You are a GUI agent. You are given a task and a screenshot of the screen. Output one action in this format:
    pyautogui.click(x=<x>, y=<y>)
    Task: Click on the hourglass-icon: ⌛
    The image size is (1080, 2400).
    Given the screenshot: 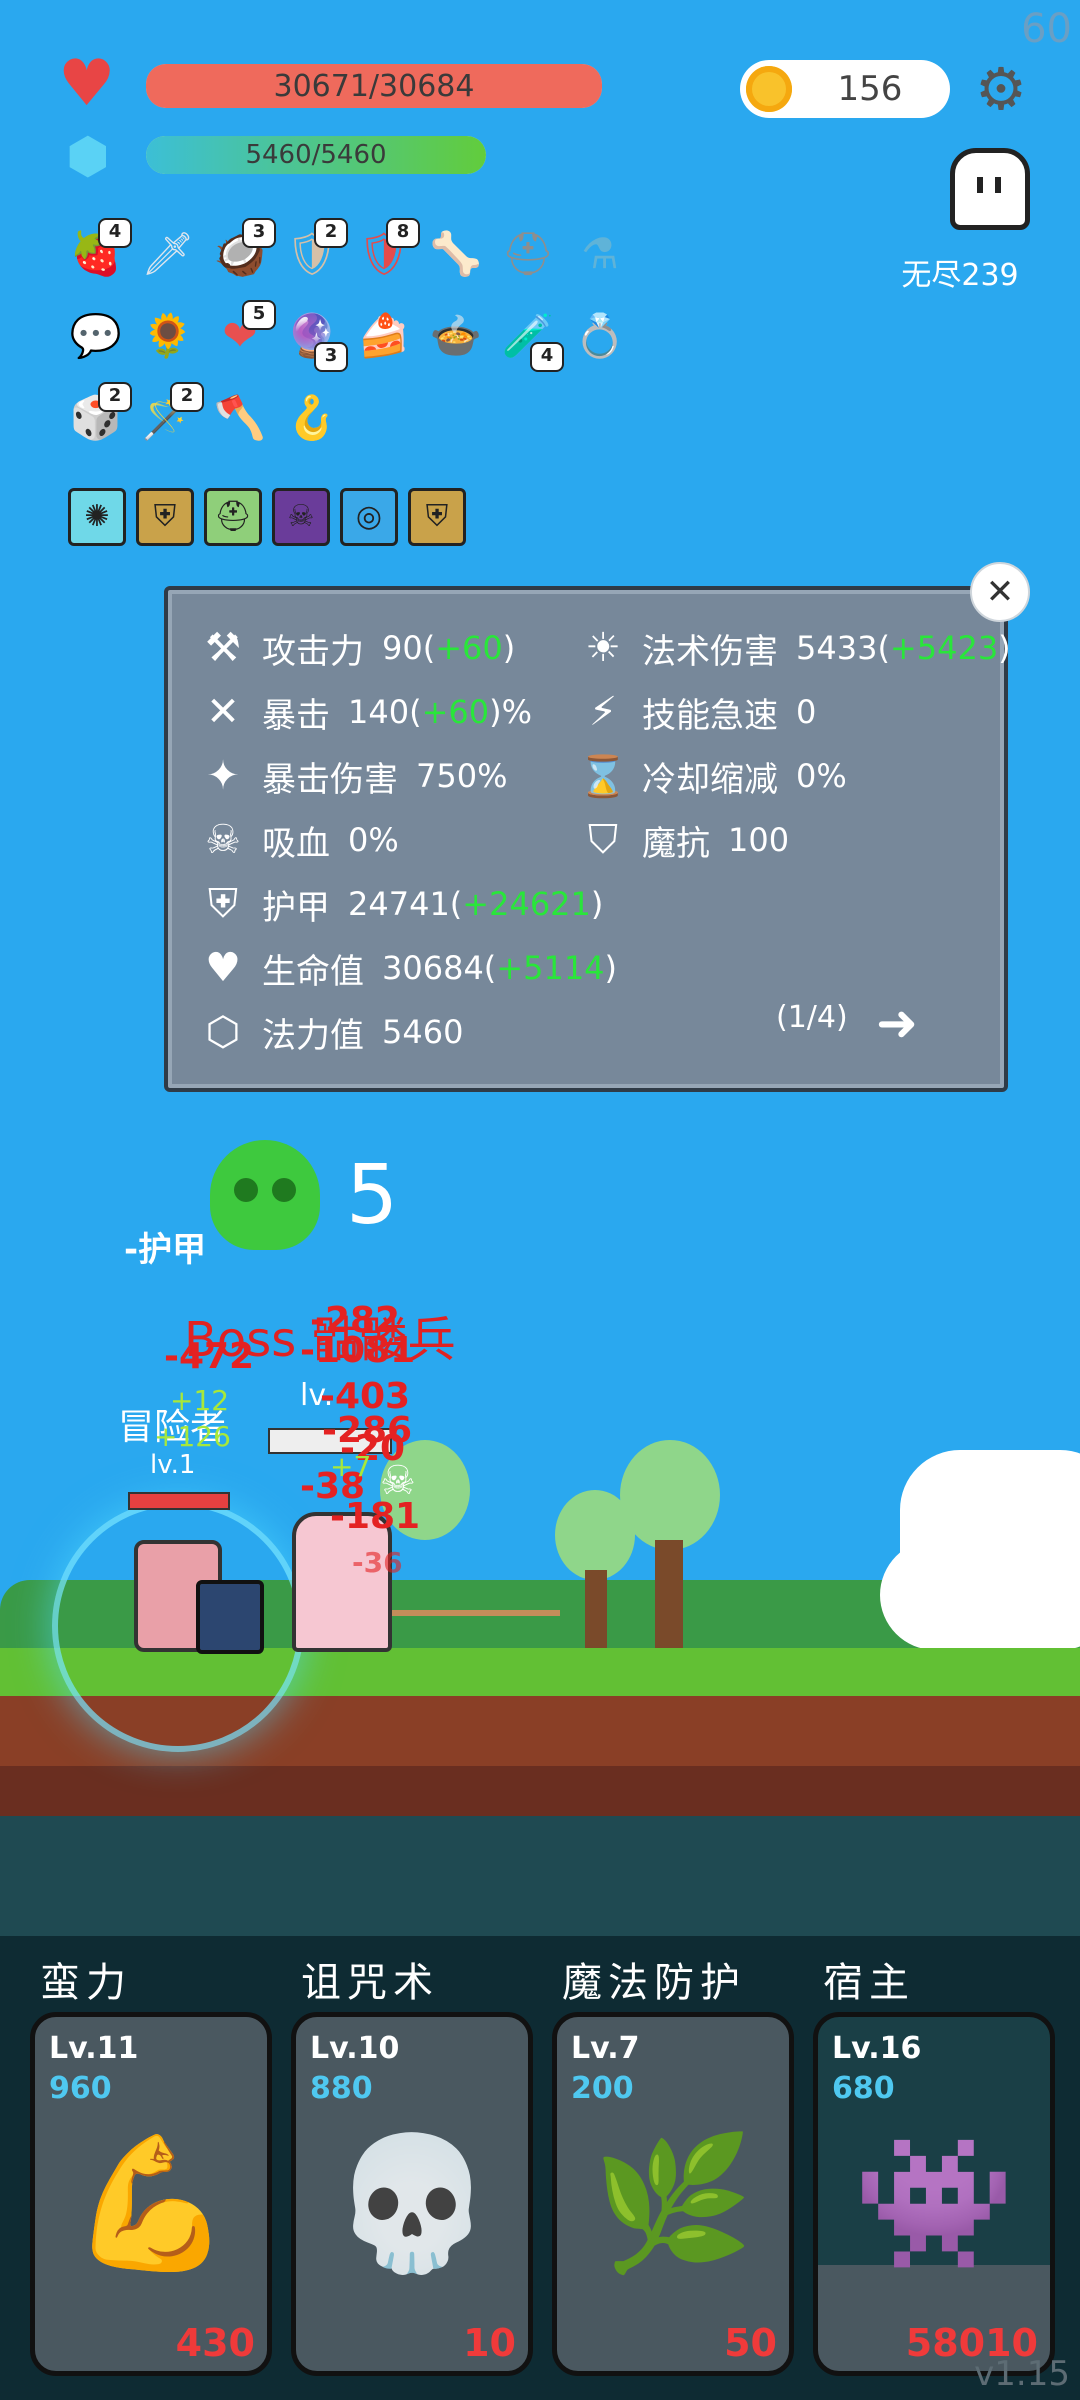 What is the action you would take?
    pyautogui.click(x=603, y=776)
    